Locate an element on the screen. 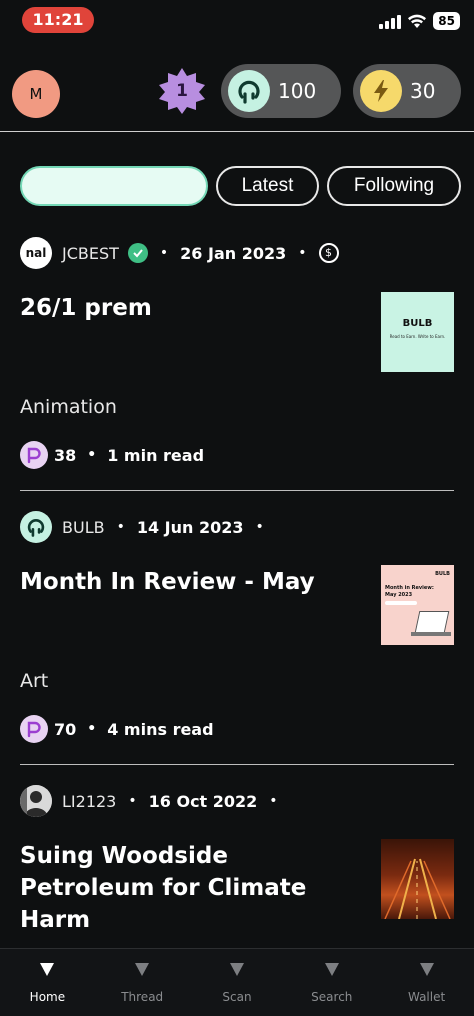  cellular-signal-icon is located at coordinates (390, 21).